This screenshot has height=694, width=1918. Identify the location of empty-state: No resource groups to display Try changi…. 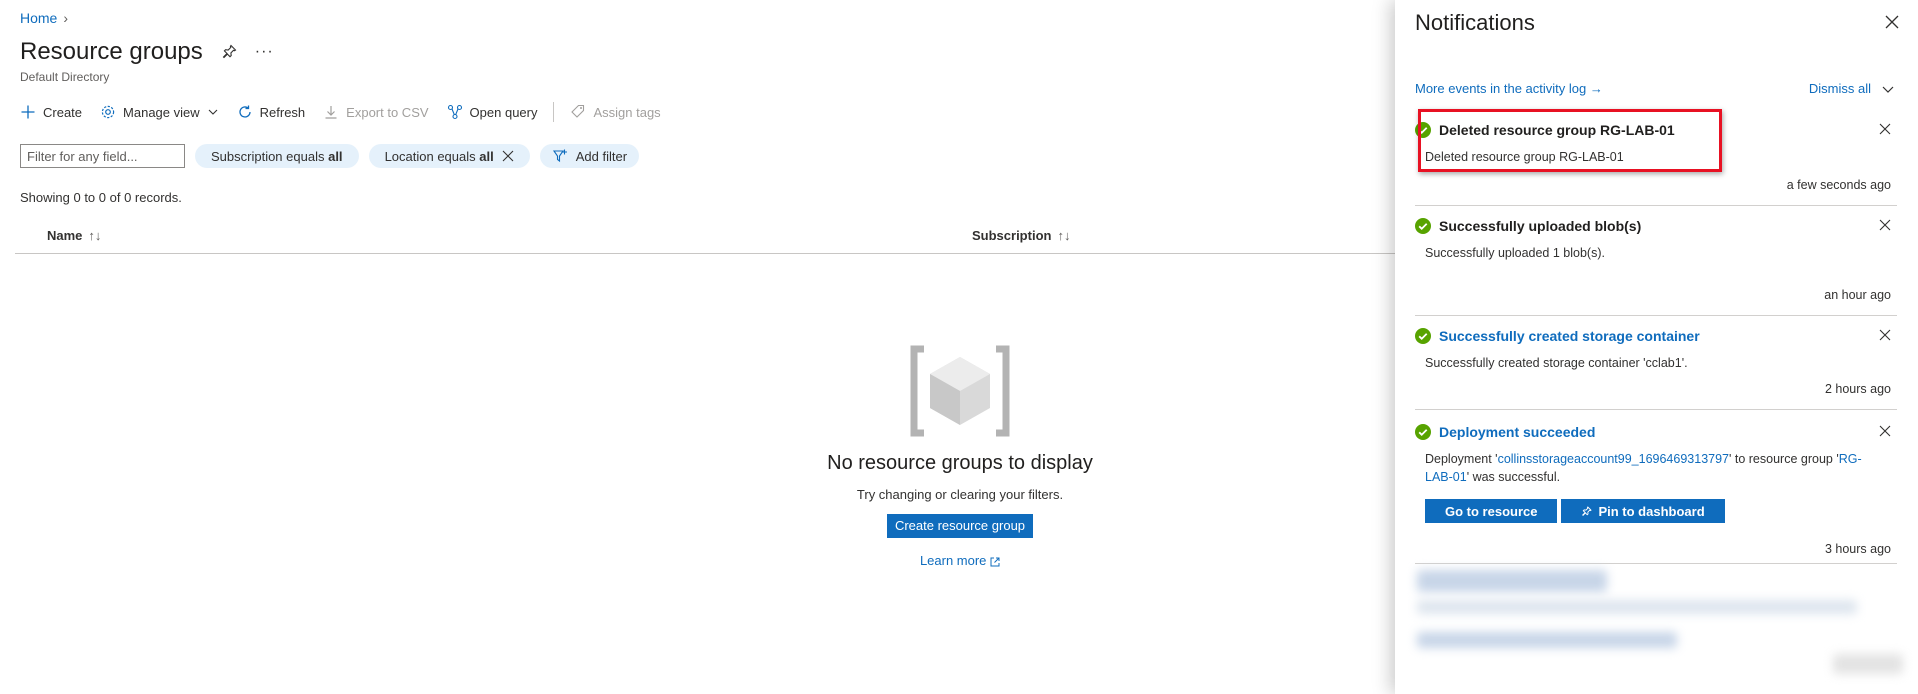
(960, 456).